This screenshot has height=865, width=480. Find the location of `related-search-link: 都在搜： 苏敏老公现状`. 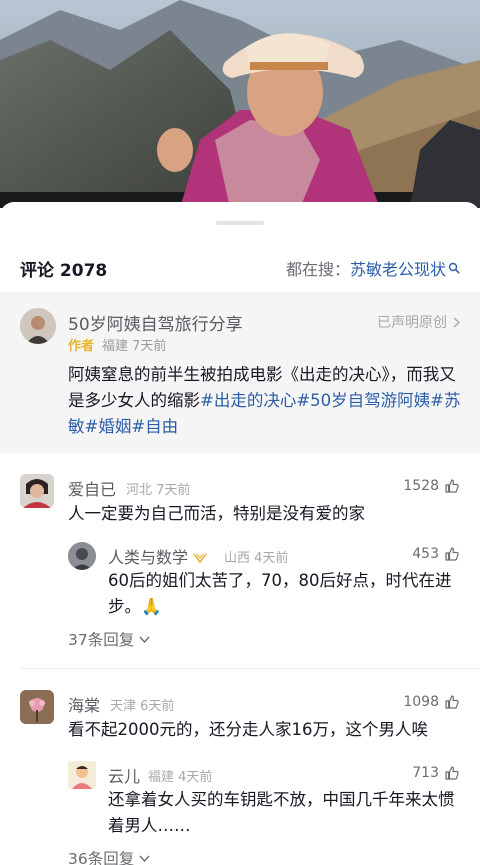

related-search-link: 都在搜： 苏敏老公现状 is located at coordinates (373, 268).